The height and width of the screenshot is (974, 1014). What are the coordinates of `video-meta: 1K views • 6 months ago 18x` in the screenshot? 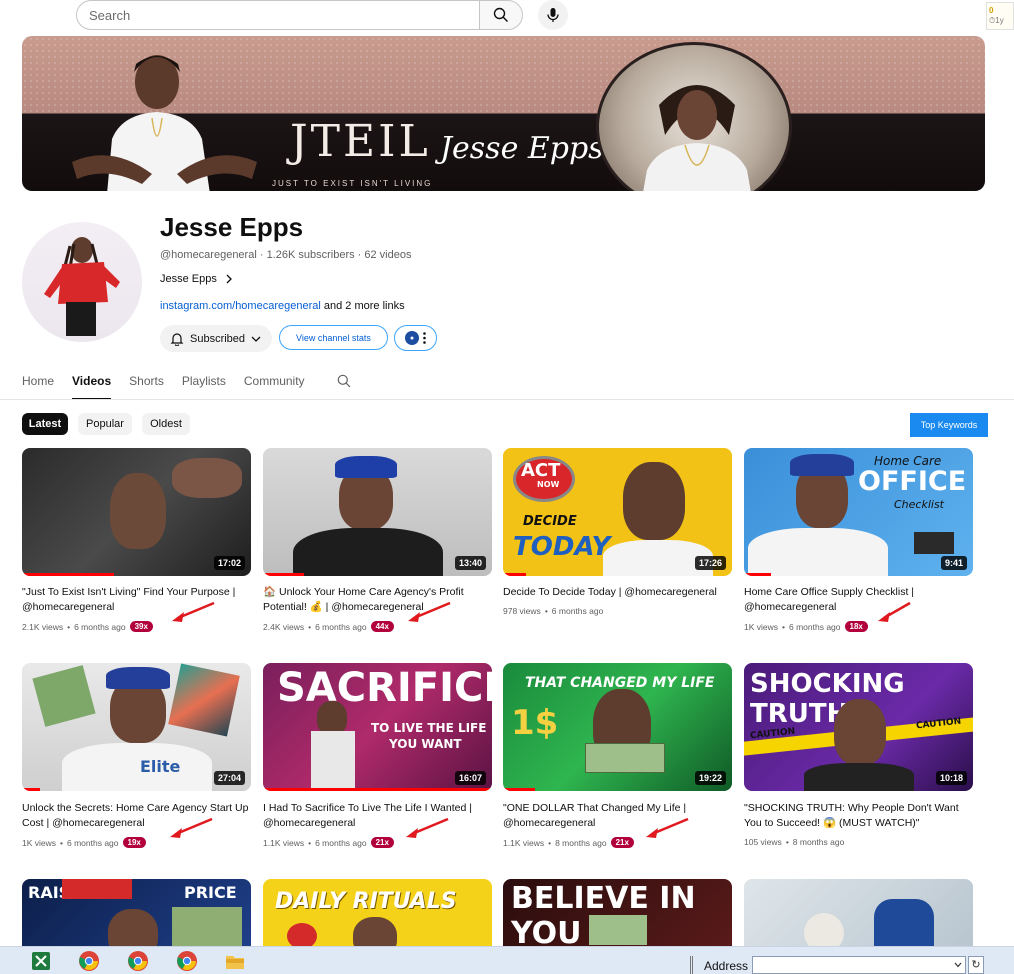 It's located at (806, 626).